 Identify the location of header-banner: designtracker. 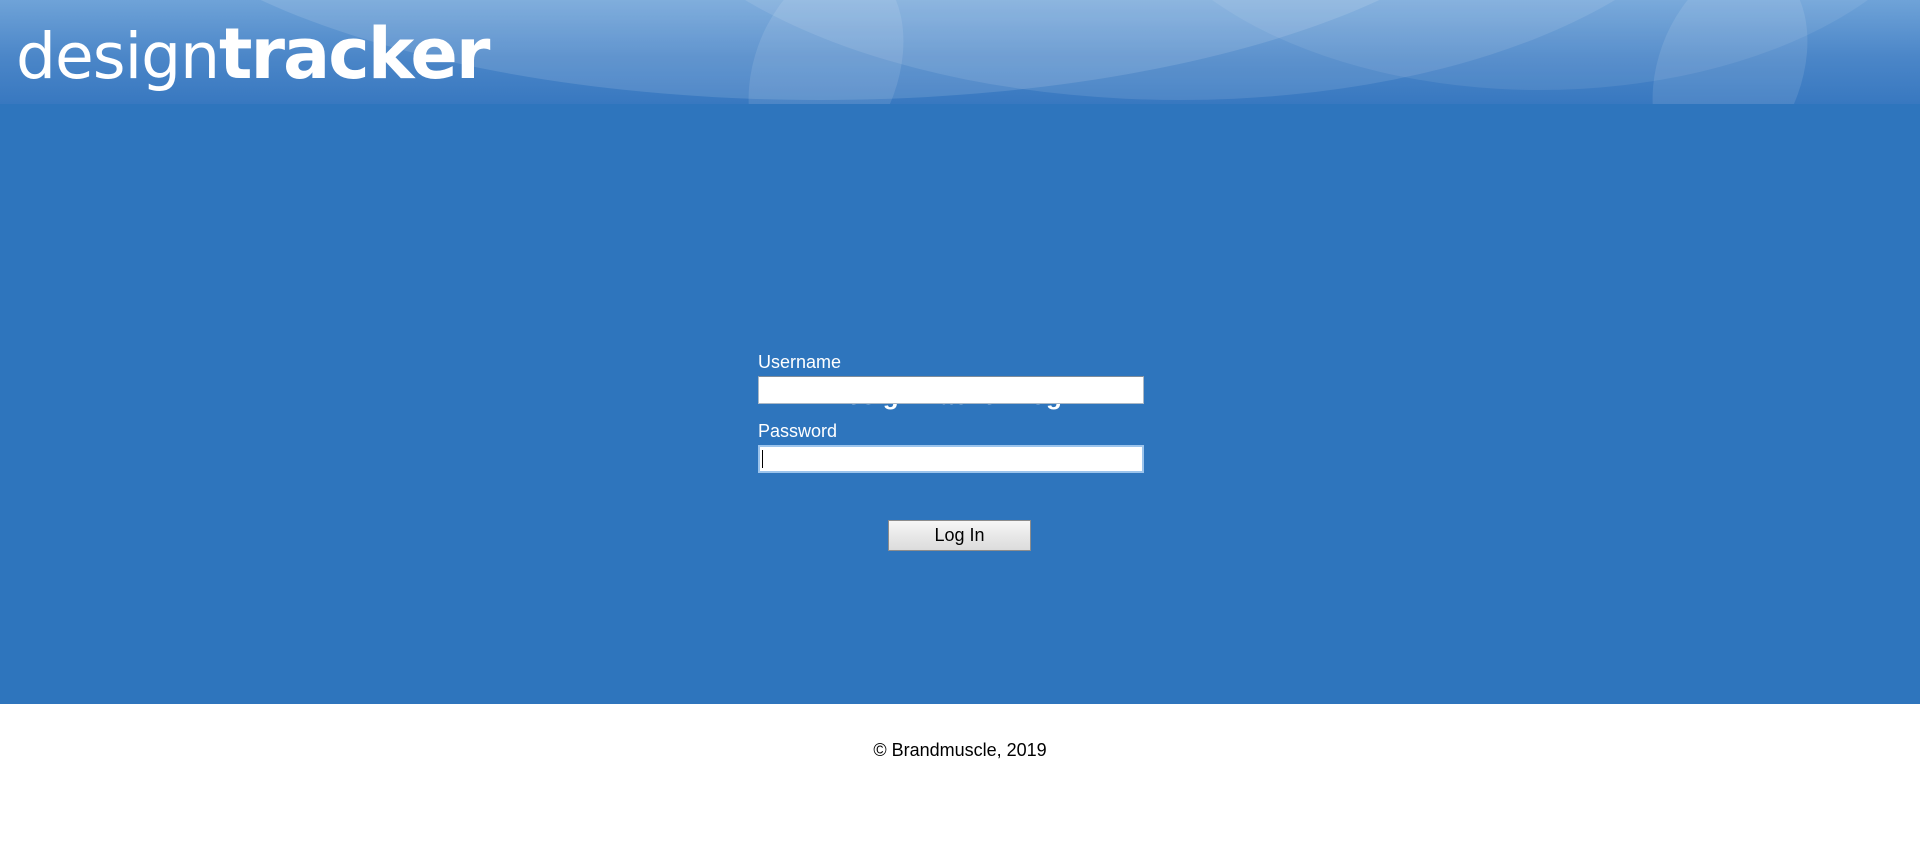
(960, 52).